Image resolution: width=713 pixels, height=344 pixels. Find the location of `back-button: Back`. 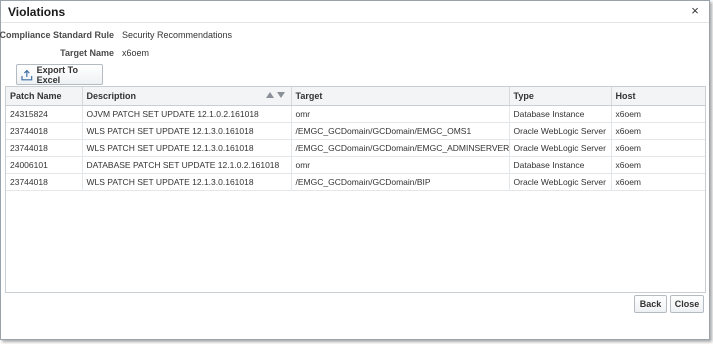

back-button: Back is located at coordinates (650, 304).